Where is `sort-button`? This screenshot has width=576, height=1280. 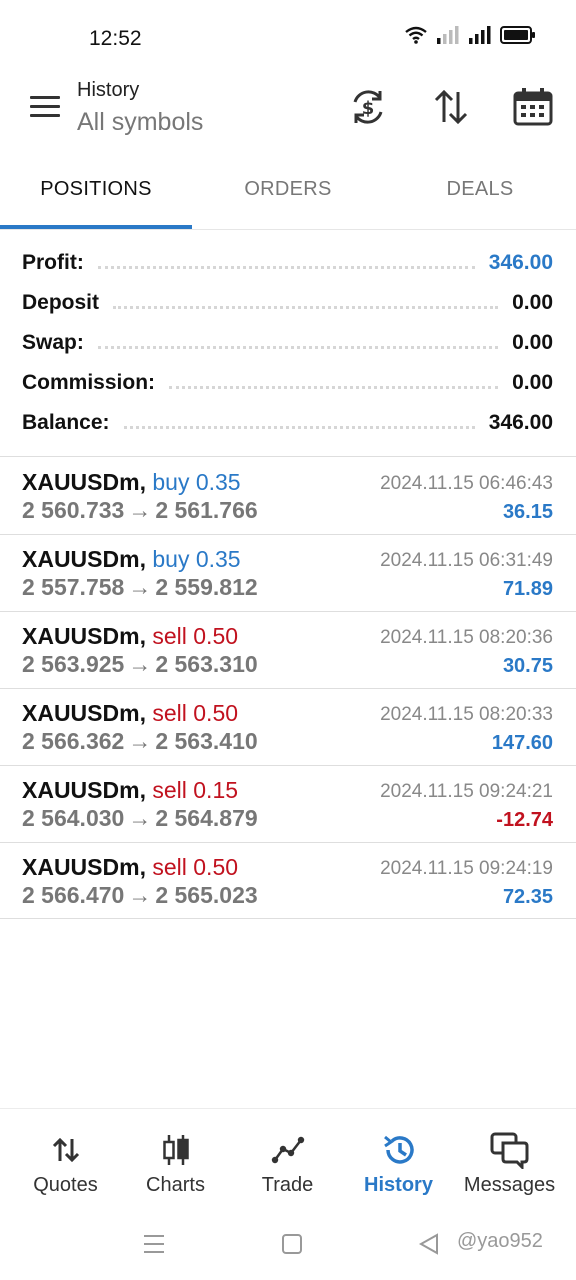
sort-button is located at coordinates (451, 107).